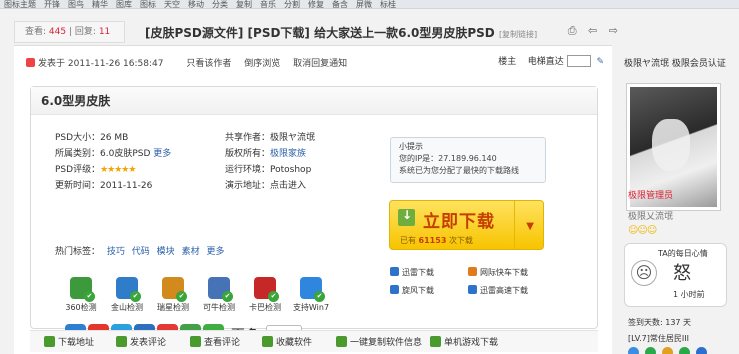 Image resolution: width=739 pixels, height=354 pixels. I want to click on category-link: 6.0皮肤PSD, so click(125, 154).